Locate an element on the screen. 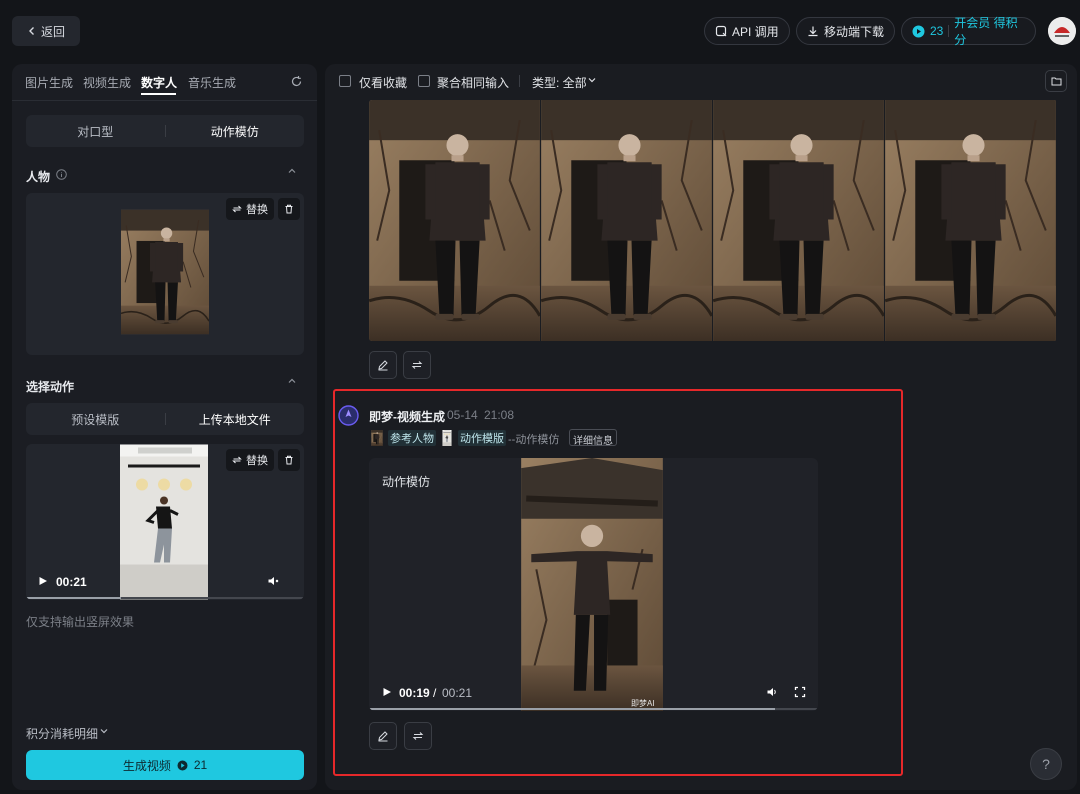 This screenshot has height=794, width=1080. refresh-icon is located at coordinates (296, 81).